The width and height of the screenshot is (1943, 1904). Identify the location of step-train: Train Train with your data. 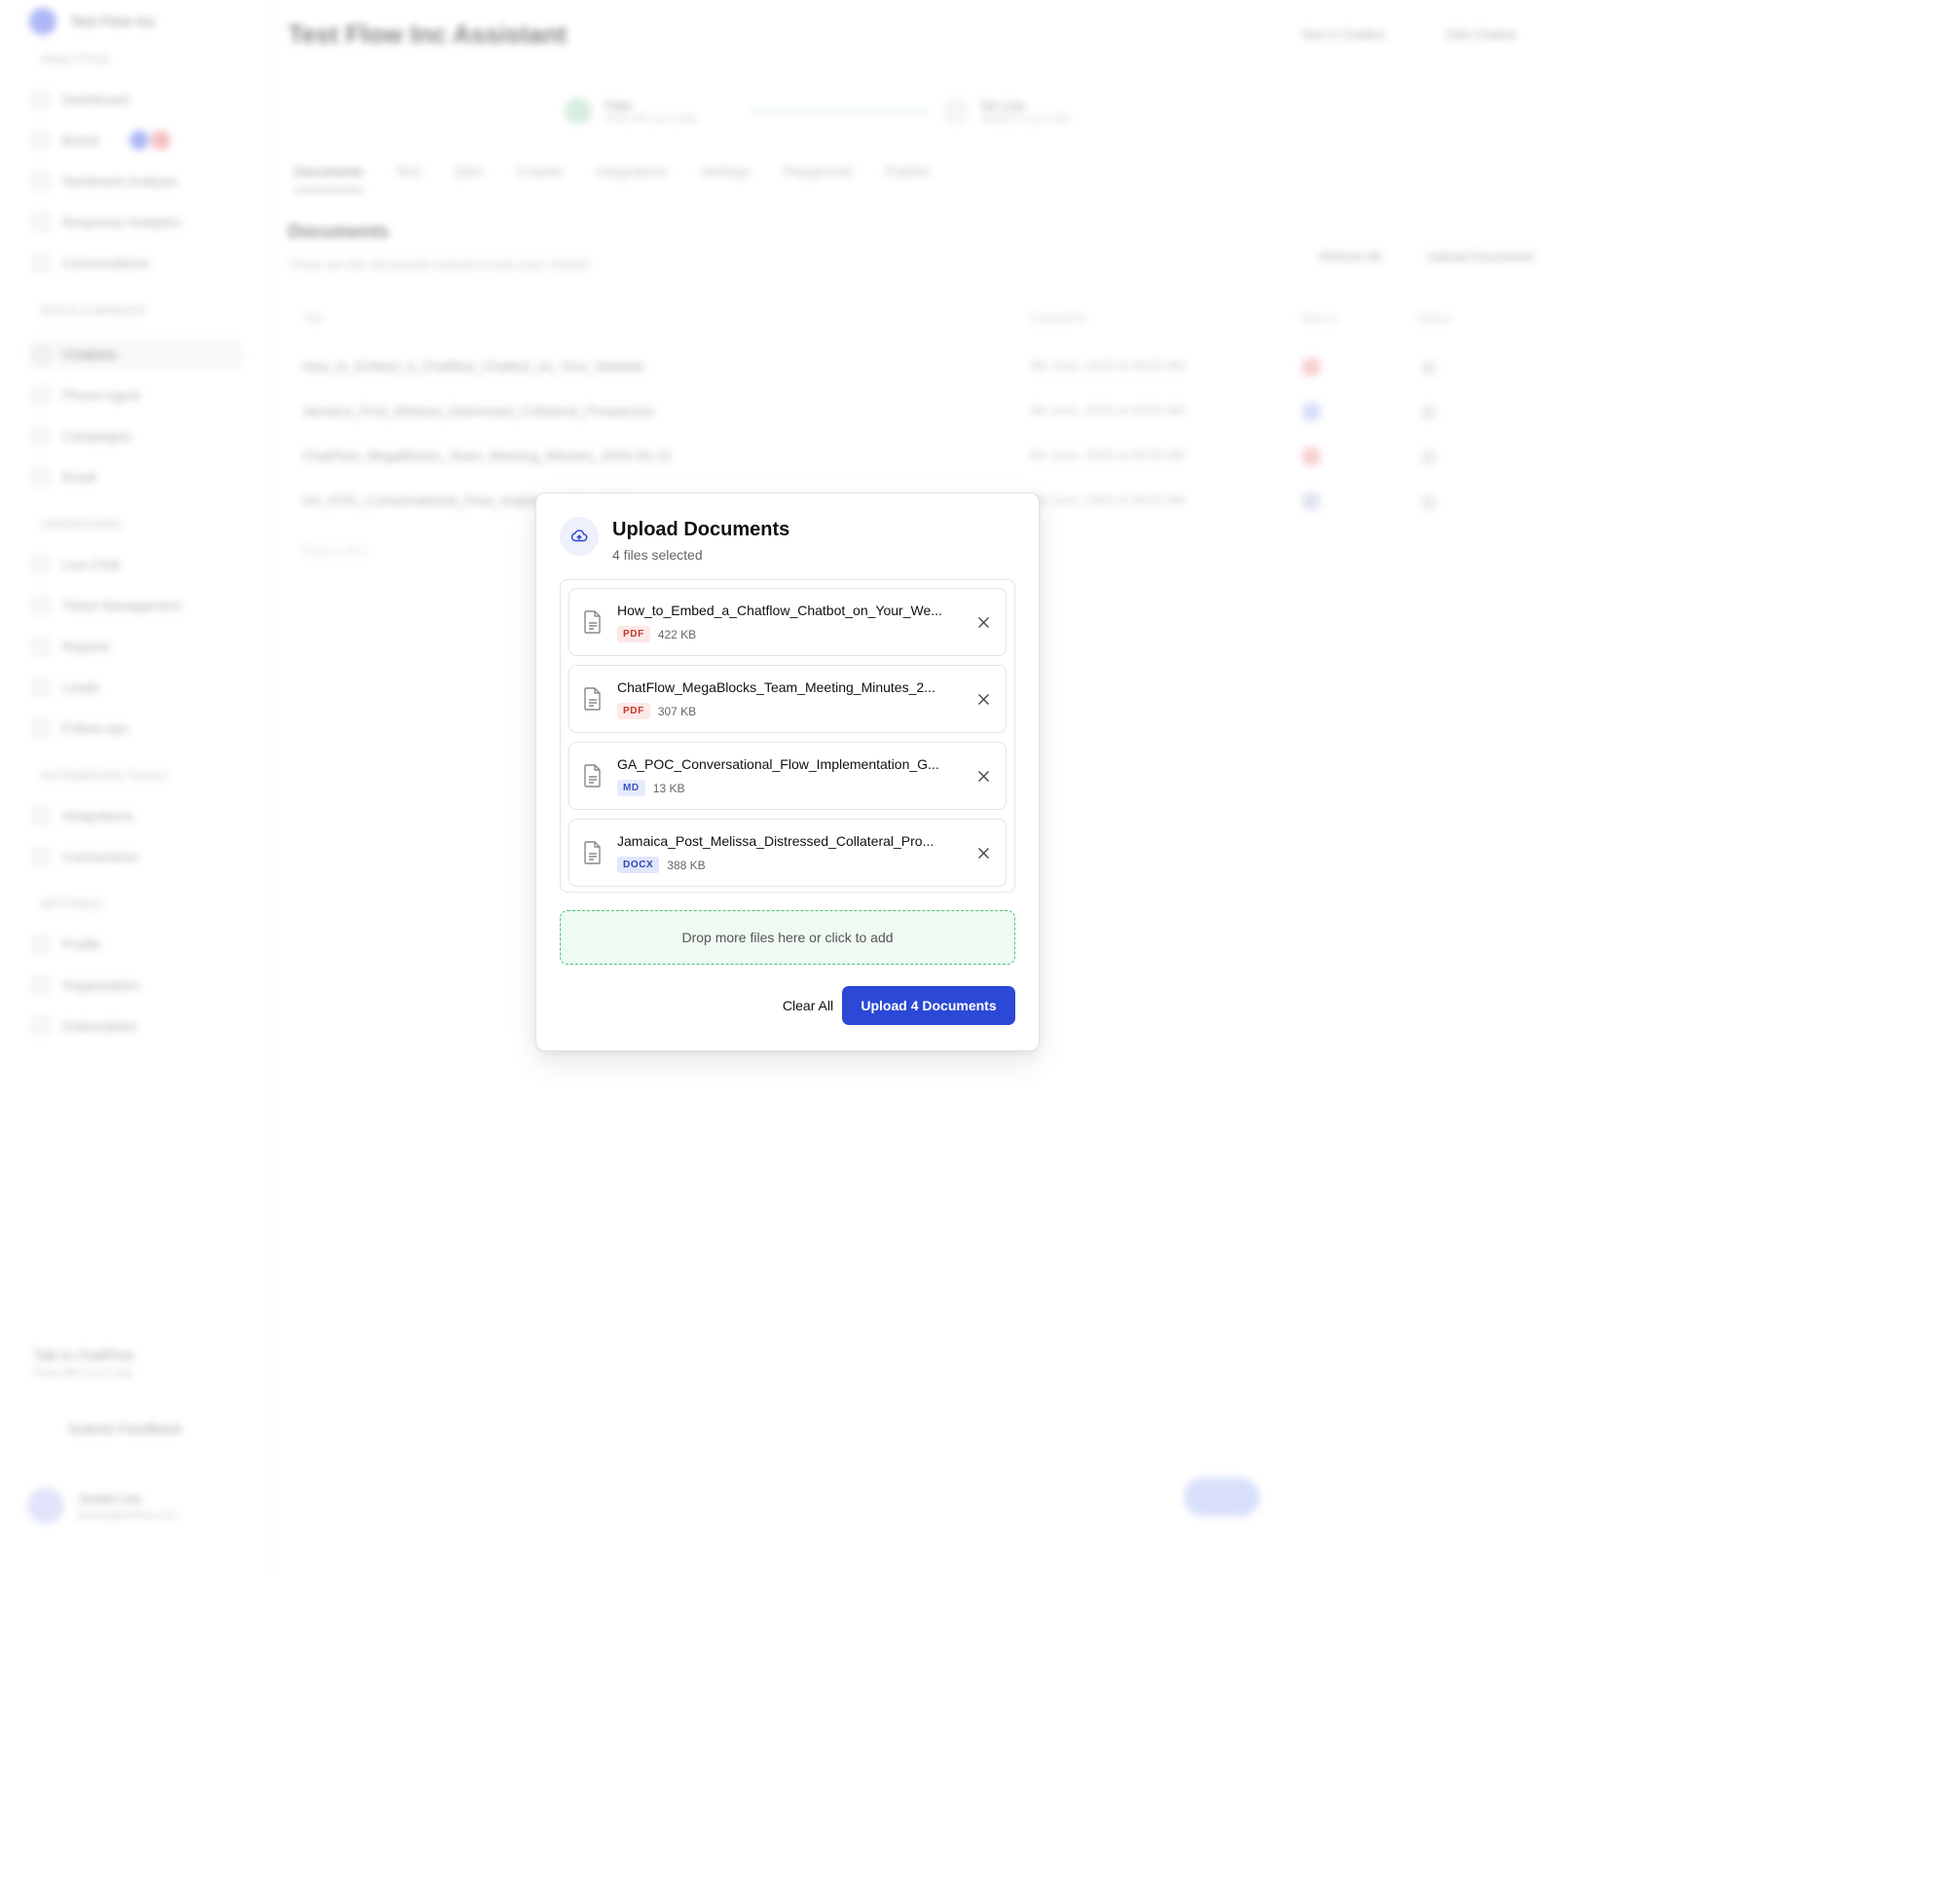
(631, 111).